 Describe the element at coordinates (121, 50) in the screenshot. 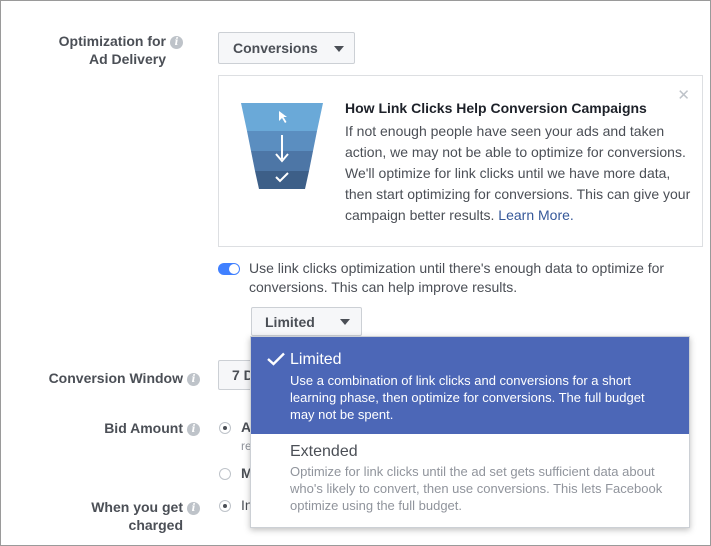

I see `optimization-label: Optimization for i Ad Delivery` at that location.